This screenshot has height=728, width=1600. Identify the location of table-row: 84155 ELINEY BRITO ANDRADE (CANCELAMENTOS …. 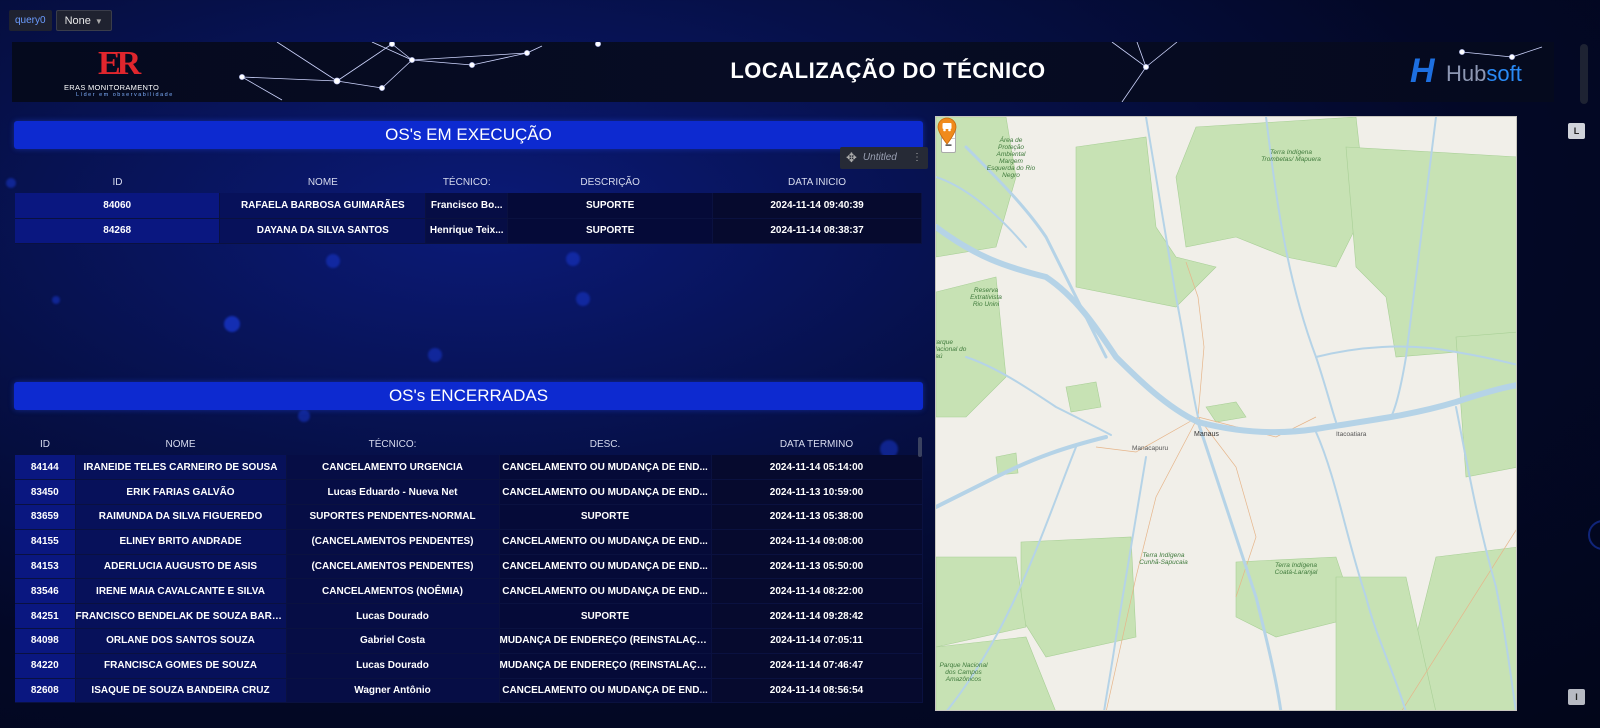
(469, 542).